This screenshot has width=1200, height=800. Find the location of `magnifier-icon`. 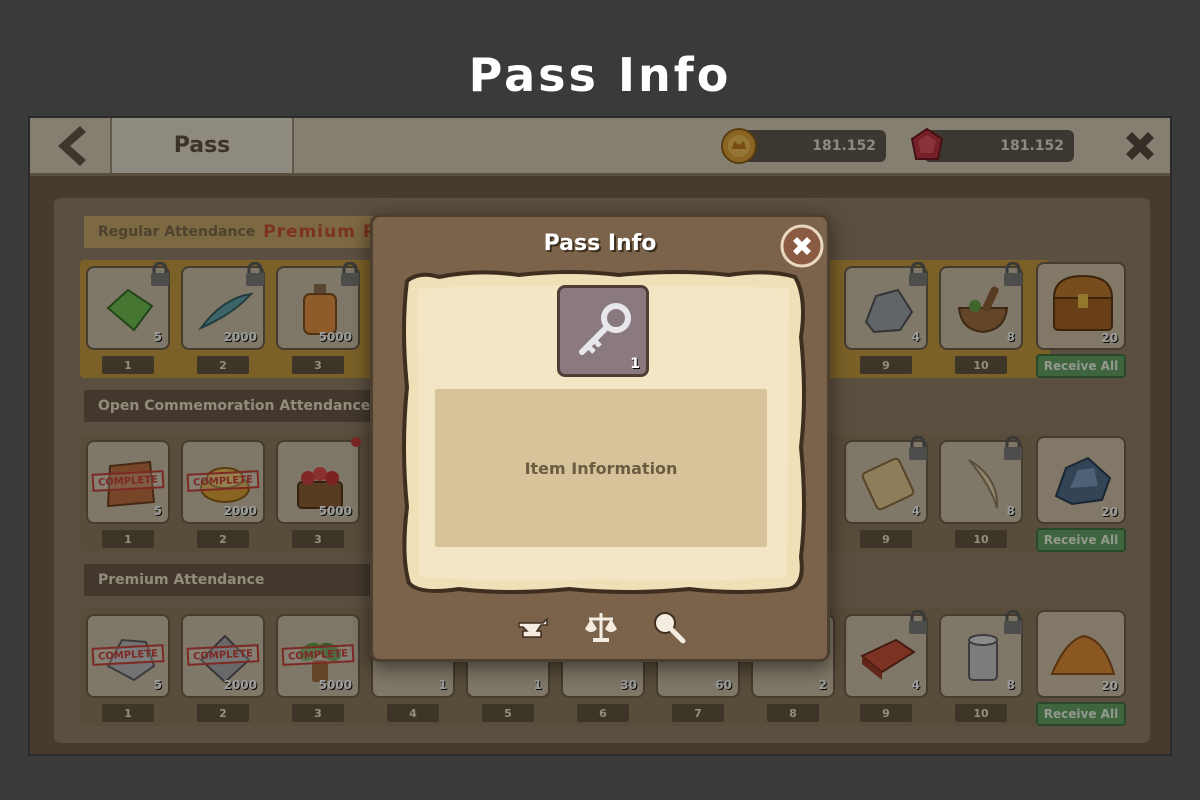

magnifier-icon is located at coordinates (669, 627).